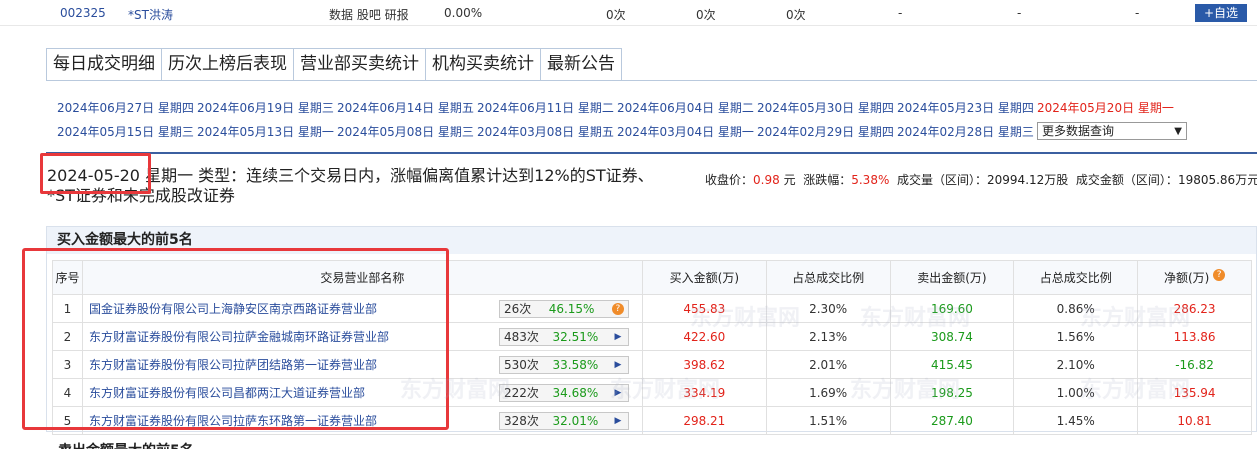 This screenshot has height=449, width=1257. Describe the element at coordinates (150, 14) in the screenshot. I see `stock-name: *ST洪涛` at that location.